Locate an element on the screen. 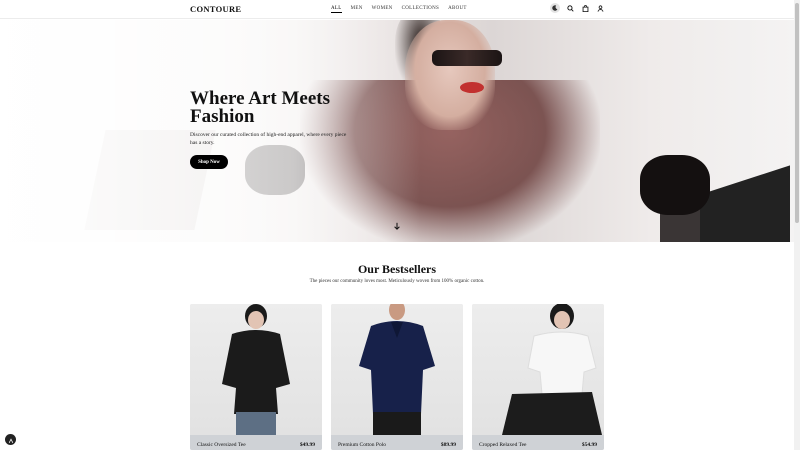 Image resolution: width=800 pixels, height=450 pixels. product-name: Premium Cotton Polo is located at coordinates (362, 445).